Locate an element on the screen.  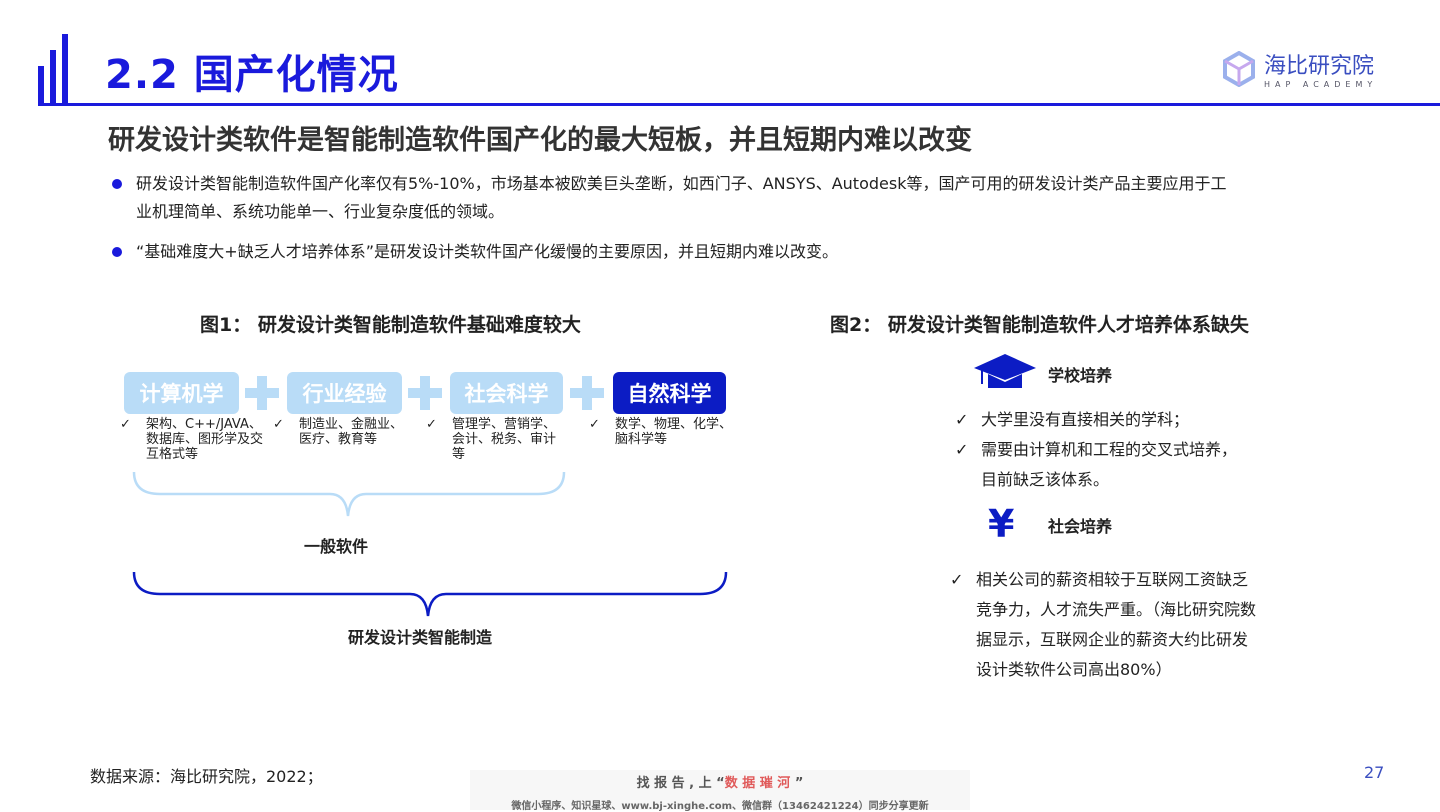
fig1-title: 图1： 研发设计类智能制造软件基础难度较大 is located at coordinates (390, 325).